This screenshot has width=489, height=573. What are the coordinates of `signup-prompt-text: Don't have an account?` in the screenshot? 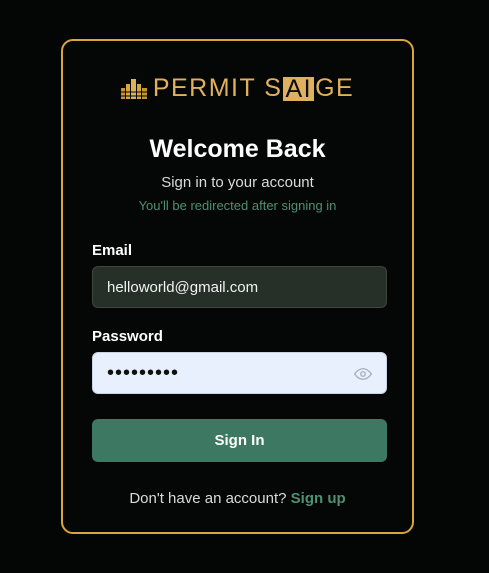 It's located at (208, 498).